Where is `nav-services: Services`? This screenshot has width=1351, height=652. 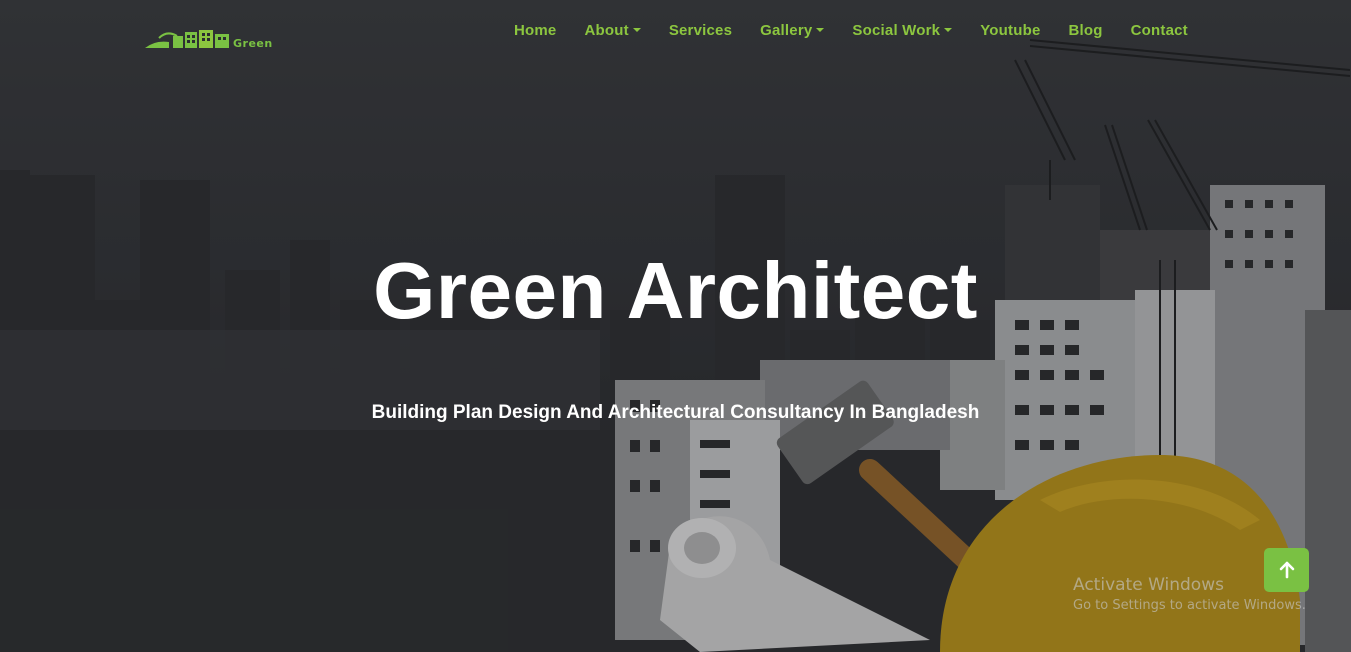
nav-services: Services is located at coordinates (700, 31).